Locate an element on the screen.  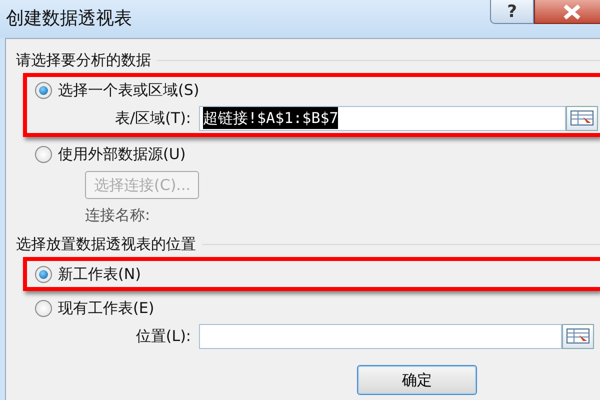
radio-label: 新工作表(N) is located at coordinates (99, 274).